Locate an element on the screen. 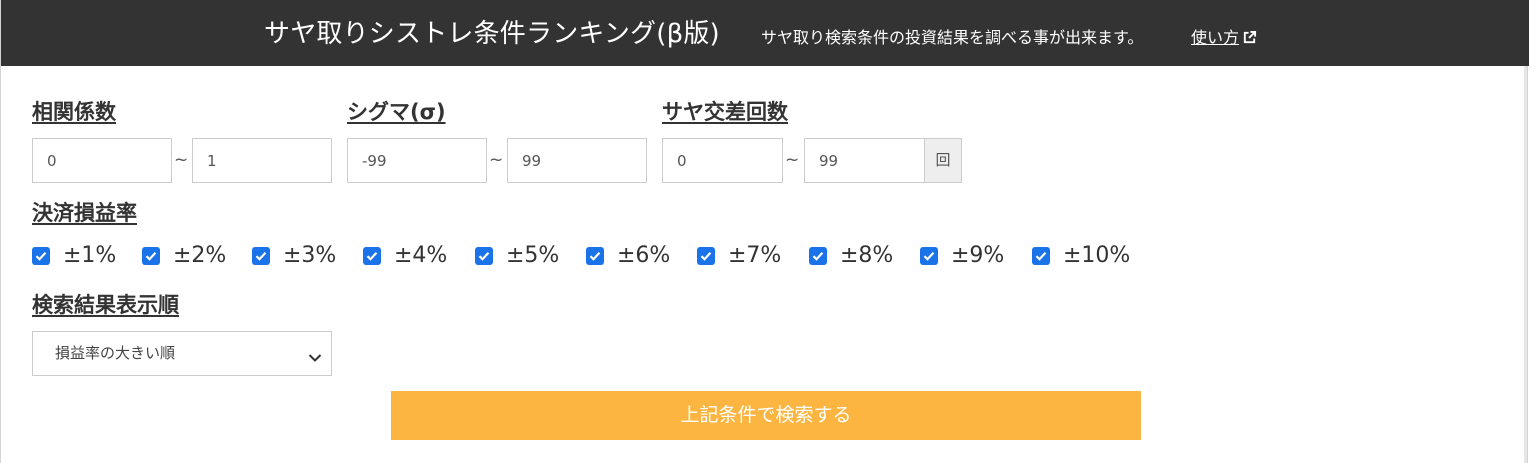  profit-rate-option-label: ±4% is located at coordinates (421, 255).